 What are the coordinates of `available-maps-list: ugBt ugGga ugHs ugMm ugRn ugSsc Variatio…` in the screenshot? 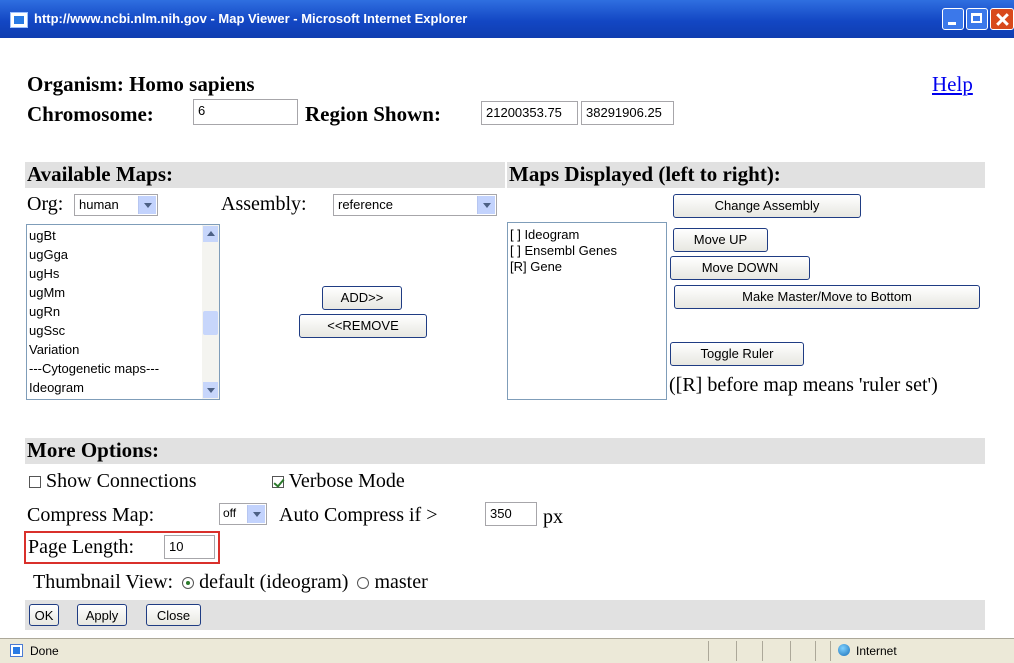 It's located at (123, 312).